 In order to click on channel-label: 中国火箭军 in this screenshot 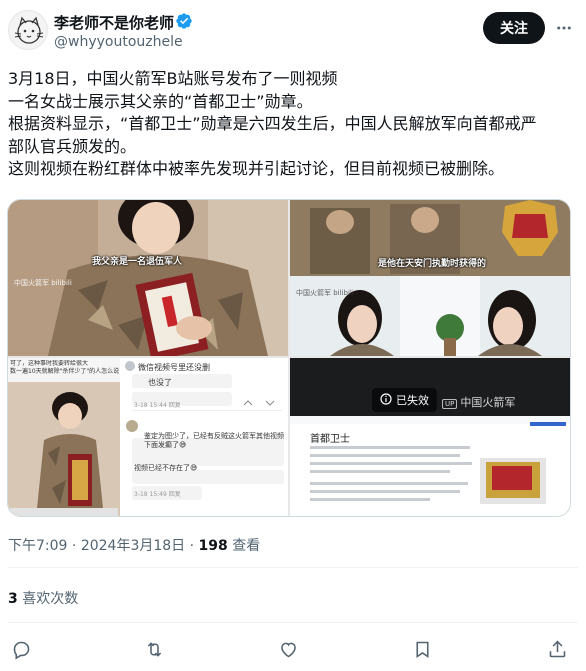, I will do `click(488, 402)`.